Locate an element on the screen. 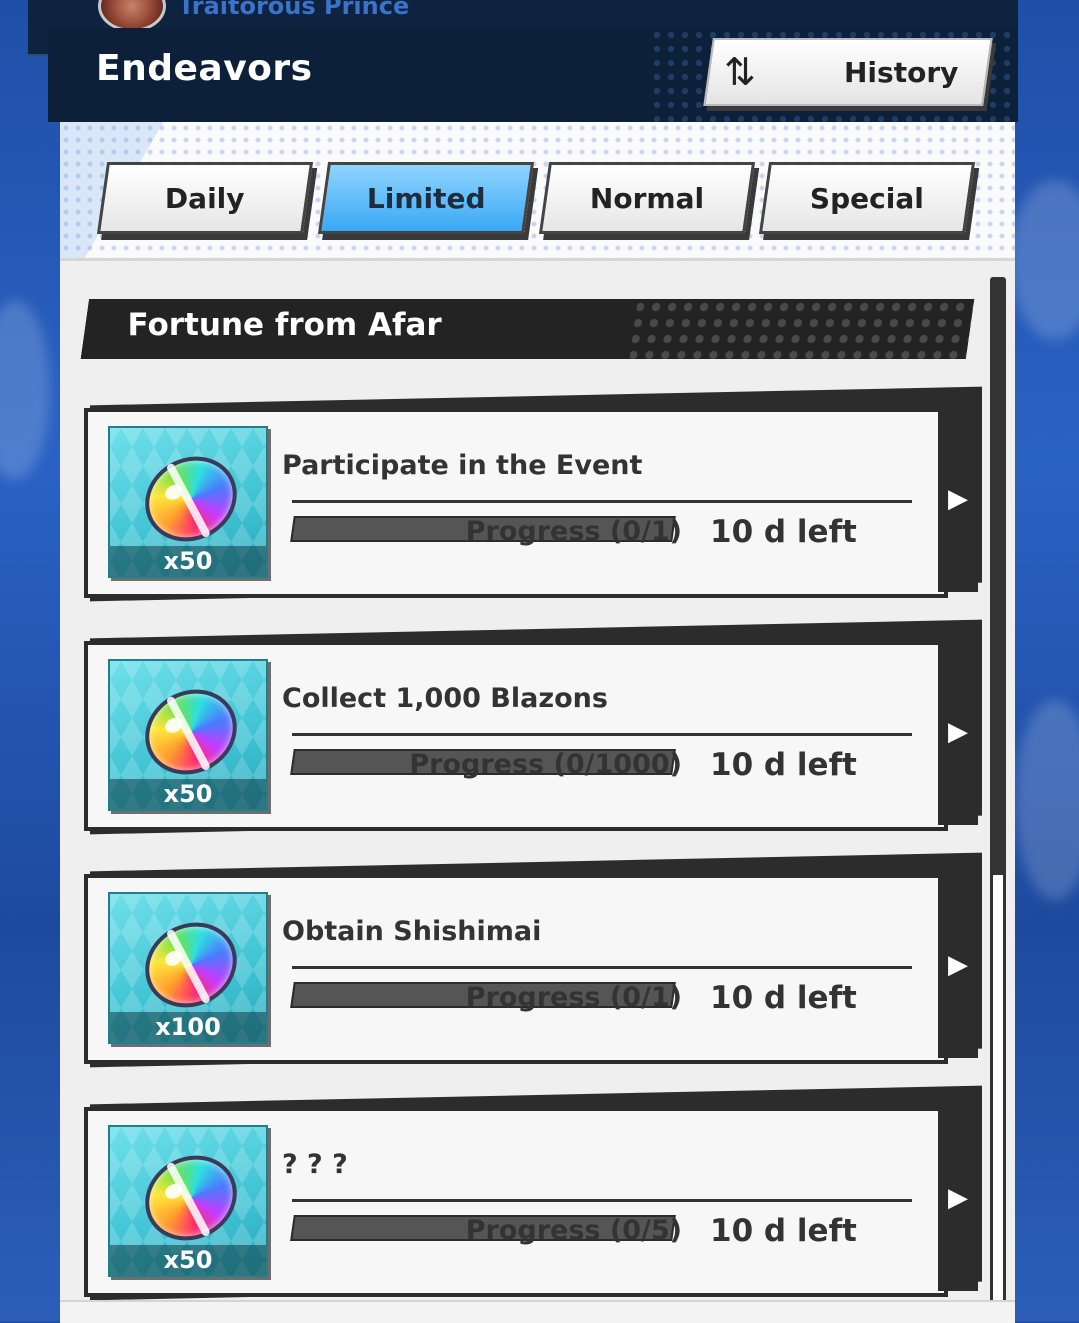 The height and width of the screenshot is (1323, 1079). task-title: Obtain Shishimai is located at coordinates (412, 931).